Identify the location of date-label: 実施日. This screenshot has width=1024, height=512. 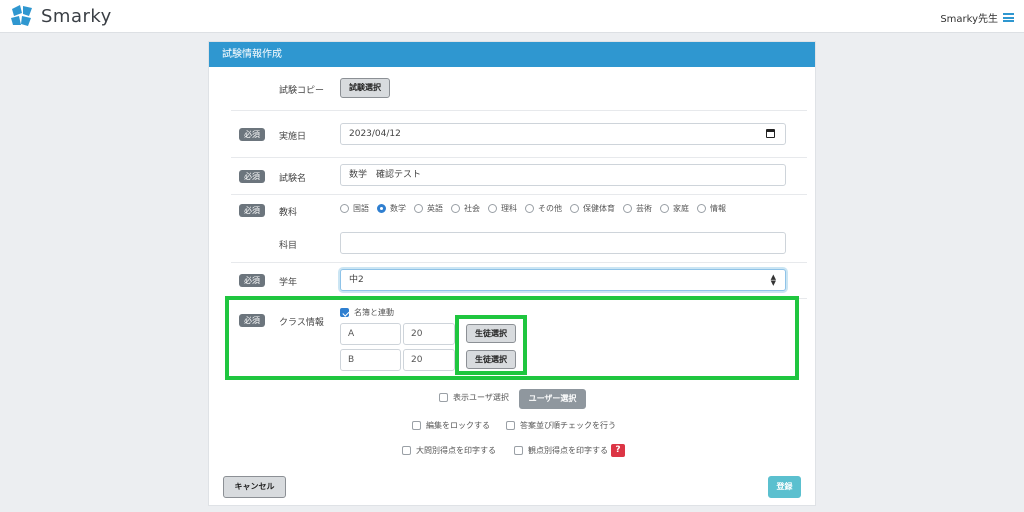
(293, 137).